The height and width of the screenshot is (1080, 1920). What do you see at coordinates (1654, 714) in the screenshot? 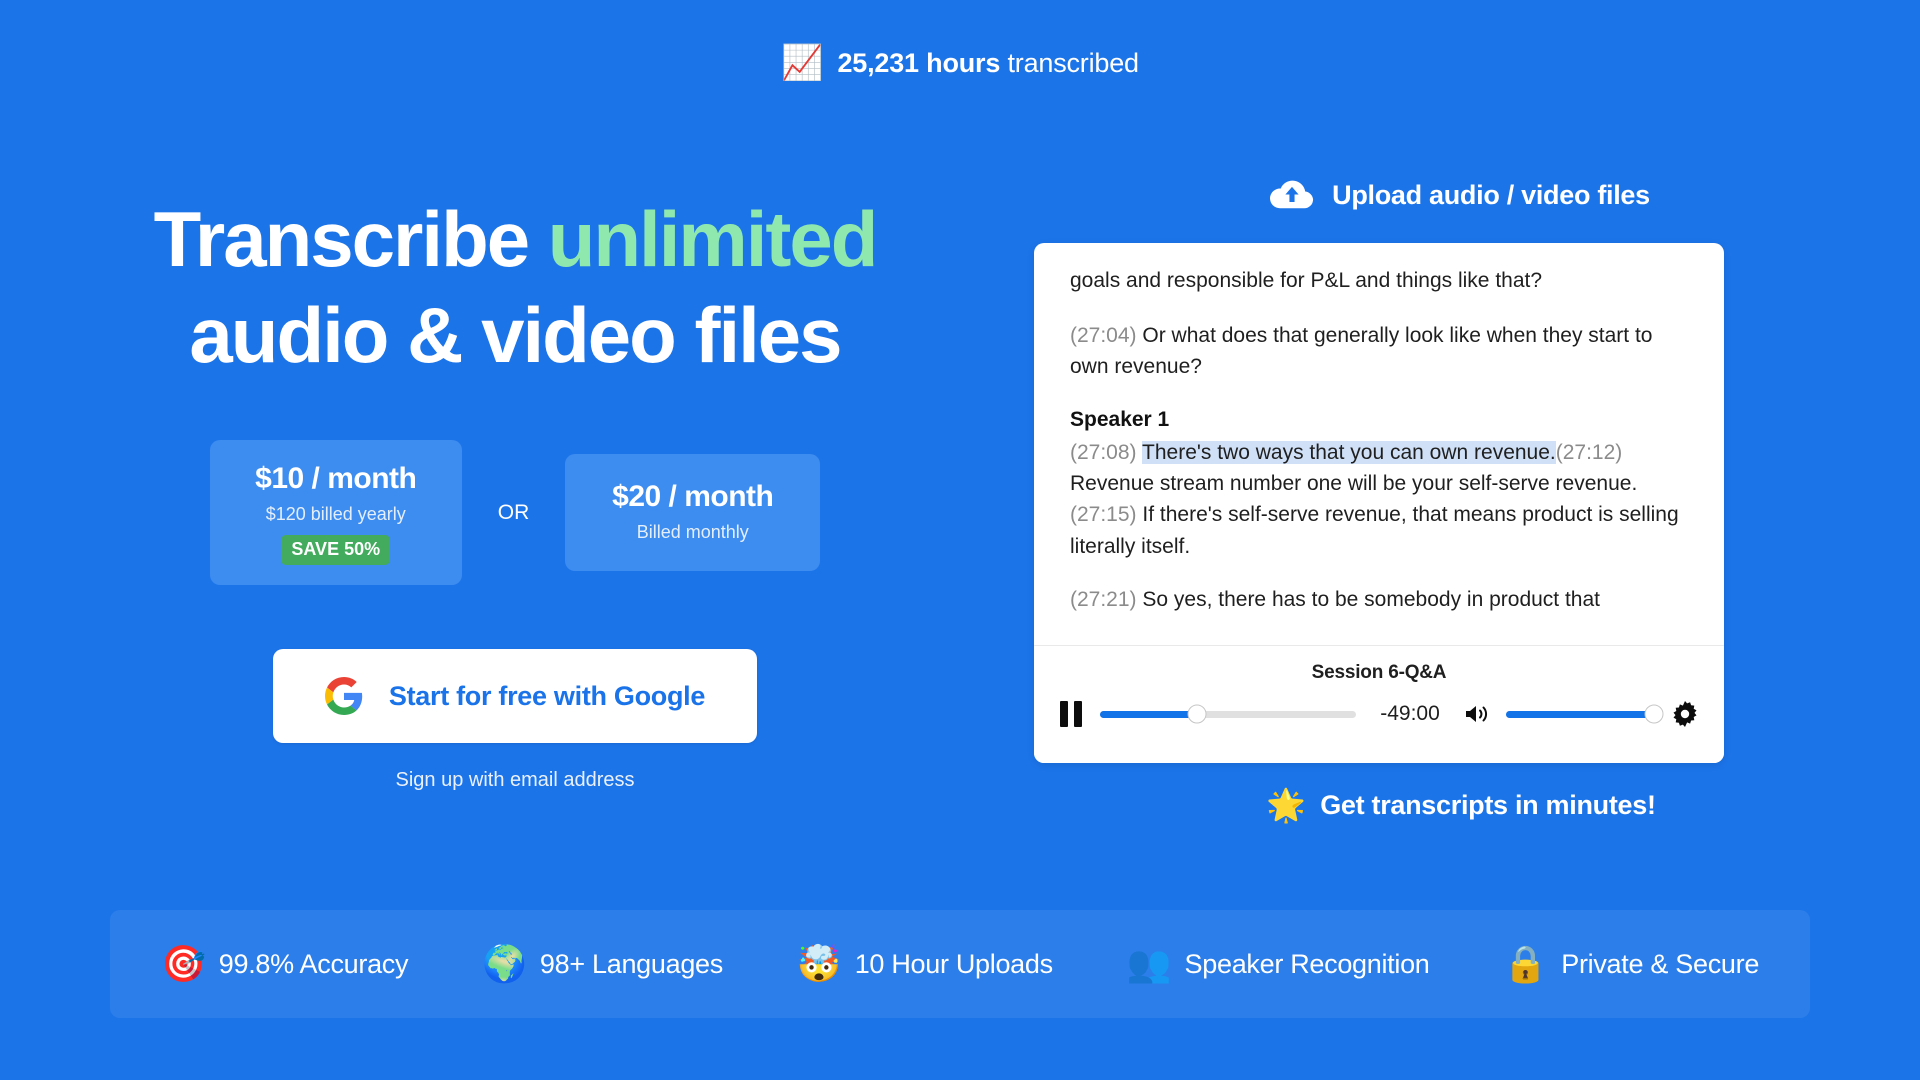
I see `volume-handle` at bounding box center [1654, 714].